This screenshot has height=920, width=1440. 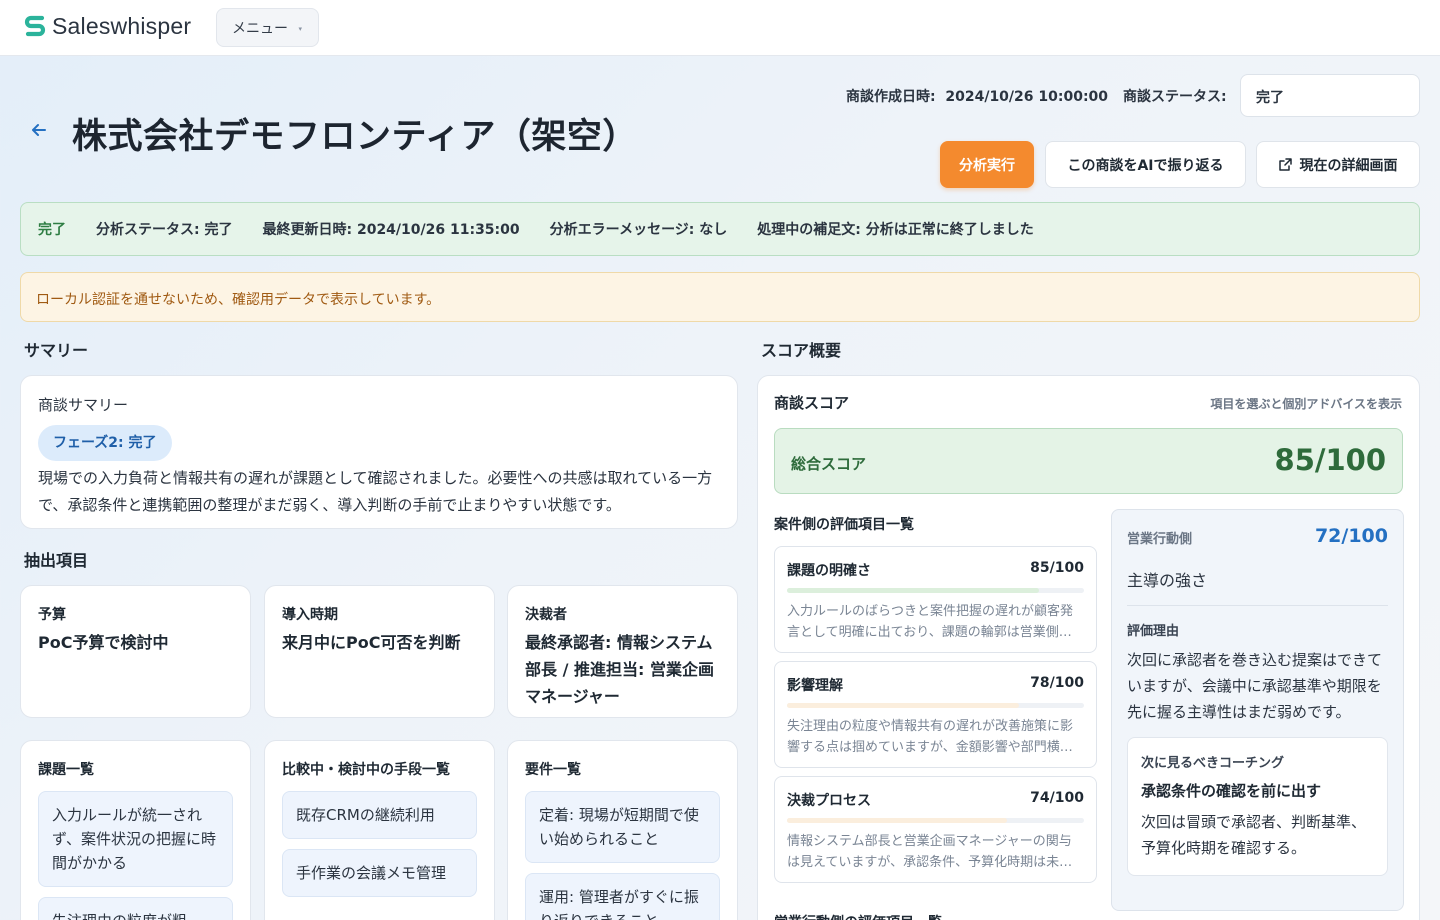 I want to click on extract-value: PoC予算で検討中, so click(x=103, y=642).